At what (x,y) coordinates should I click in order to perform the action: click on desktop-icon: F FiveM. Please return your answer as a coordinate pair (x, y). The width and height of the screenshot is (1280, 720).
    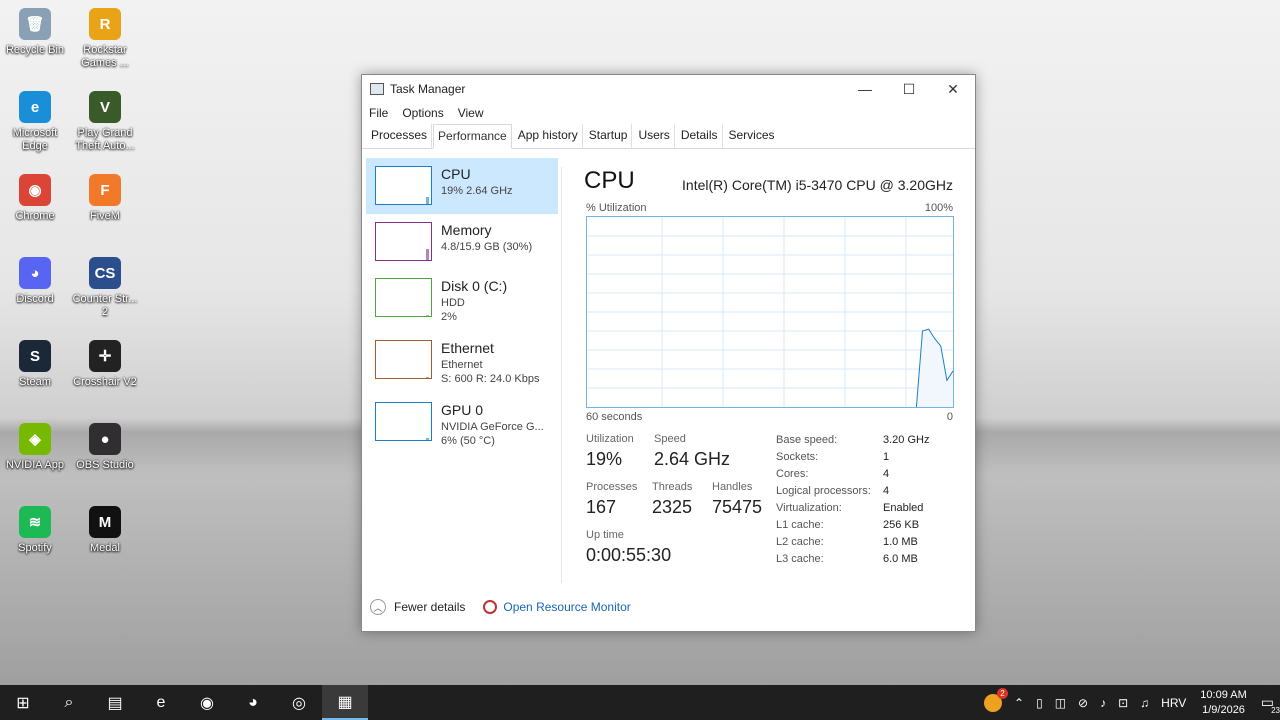
    Looking at the image, I should click on (105, 198).